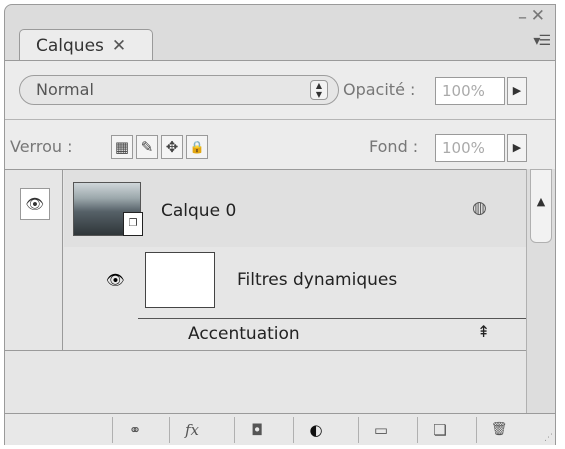 The height and width of the screenshot is (449, 565). I want to click on blend-mode-select: Normal ▲ ▼, so click(179, 90).